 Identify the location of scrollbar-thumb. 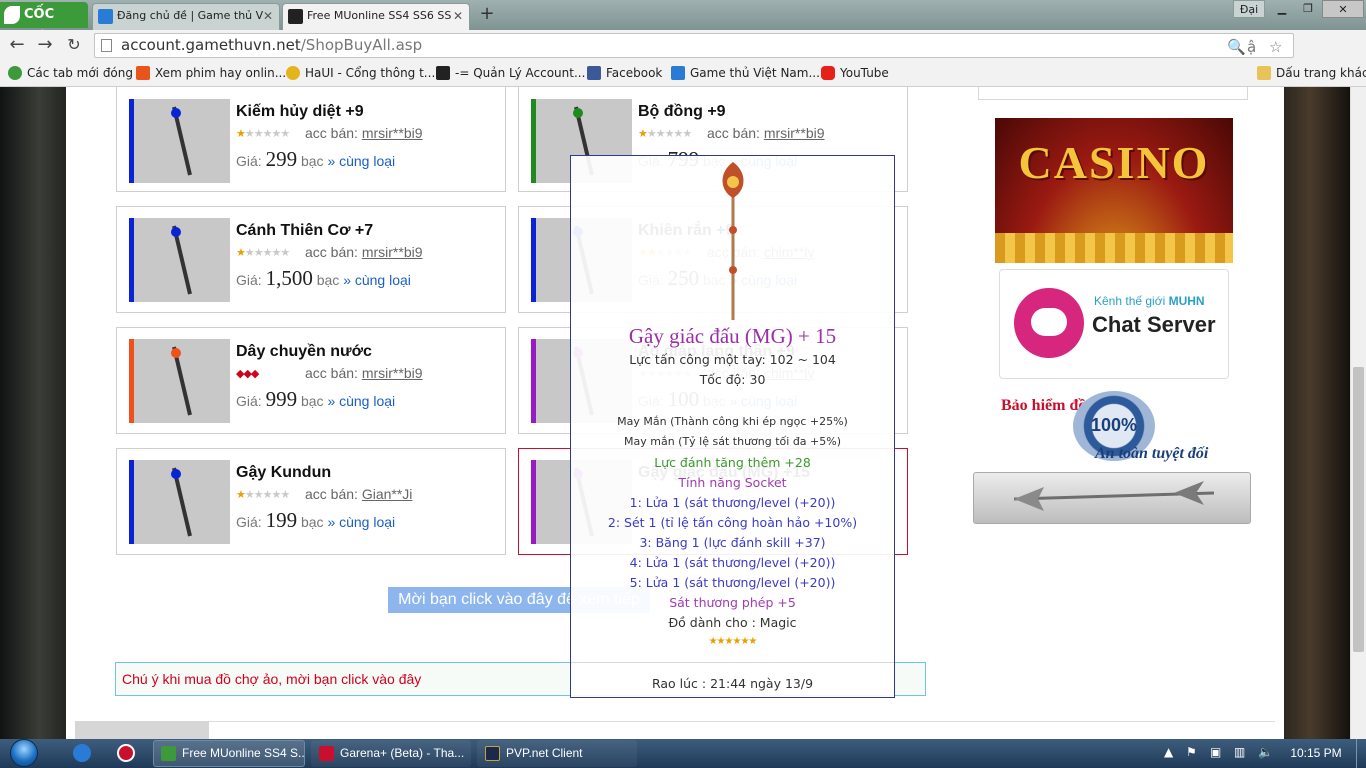
(1358, 509).